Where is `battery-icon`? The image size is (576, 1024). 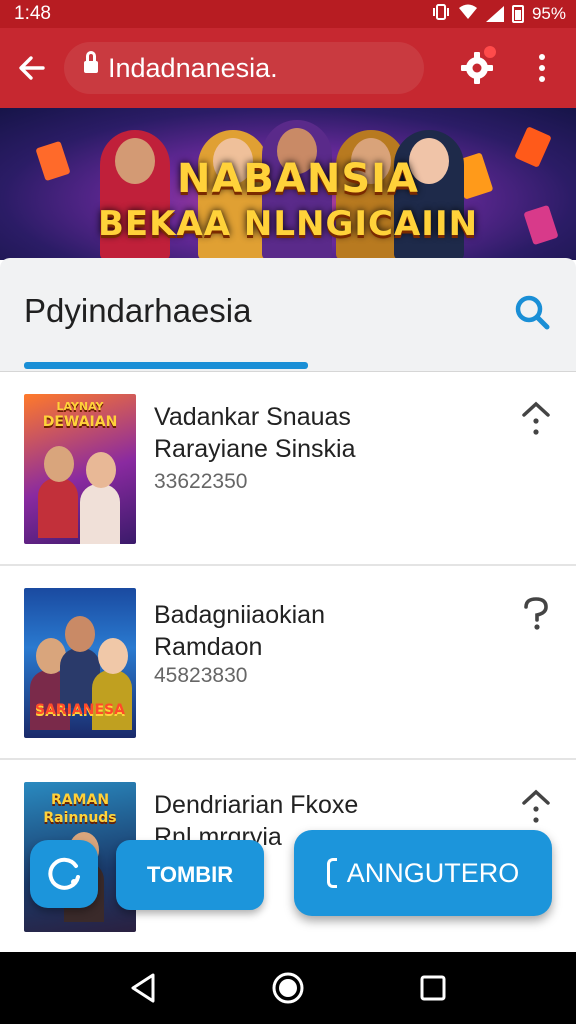
battery-icon is located at coordinates (517, 14).